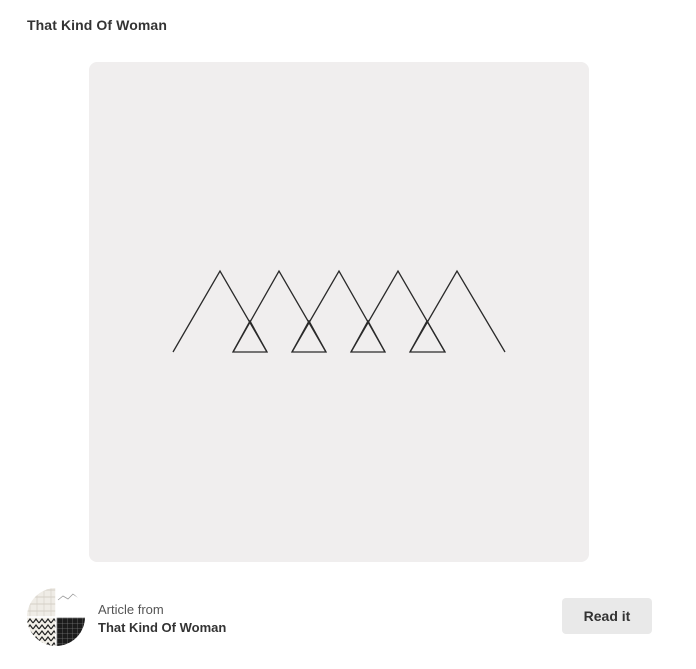 This screenshot has height=669, width=696. Describe the element at coordinates (97, 25) in the screenshot. I see `pin-title: That Kind Of Woman` at that location.